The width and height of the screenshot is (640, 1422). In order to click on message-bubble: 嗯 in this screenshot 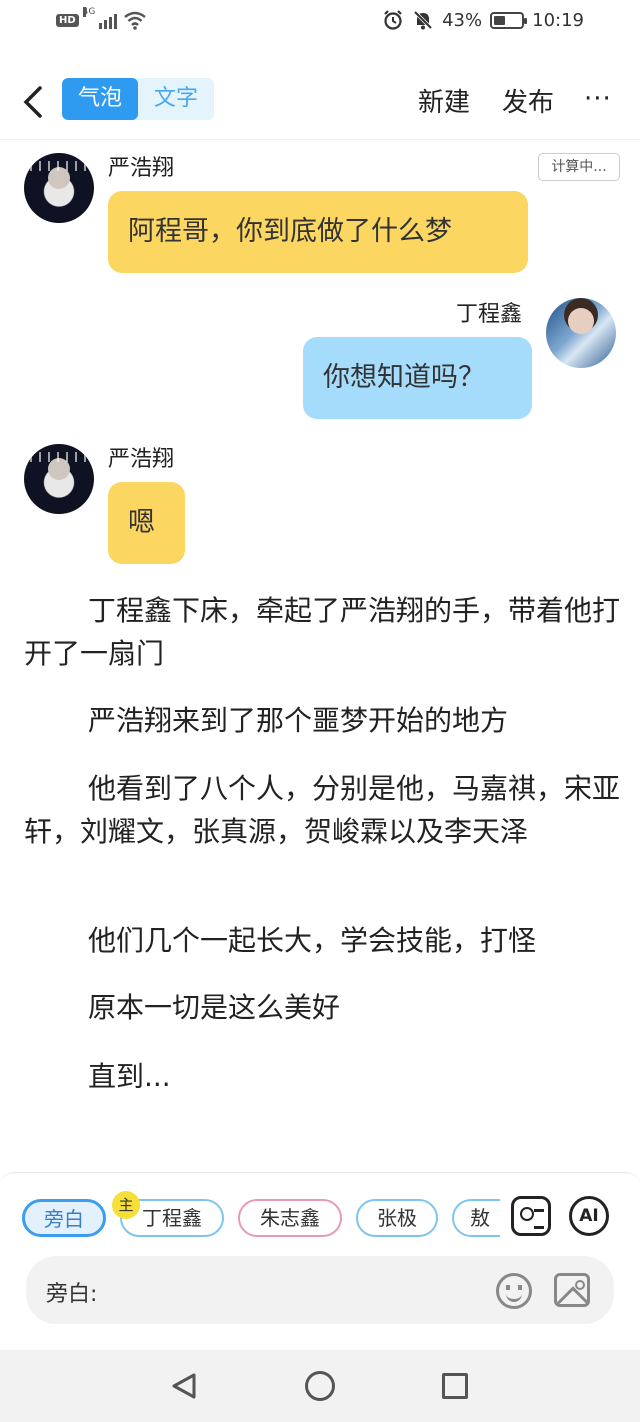, I will do `click(146, 523)`.